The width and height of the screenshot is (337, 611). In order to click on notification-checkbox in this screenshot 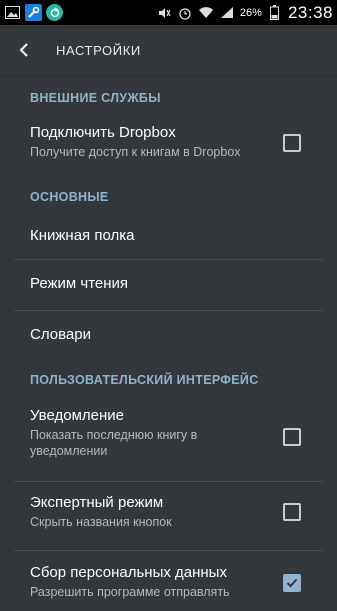, I will do `click(292, 437)`.